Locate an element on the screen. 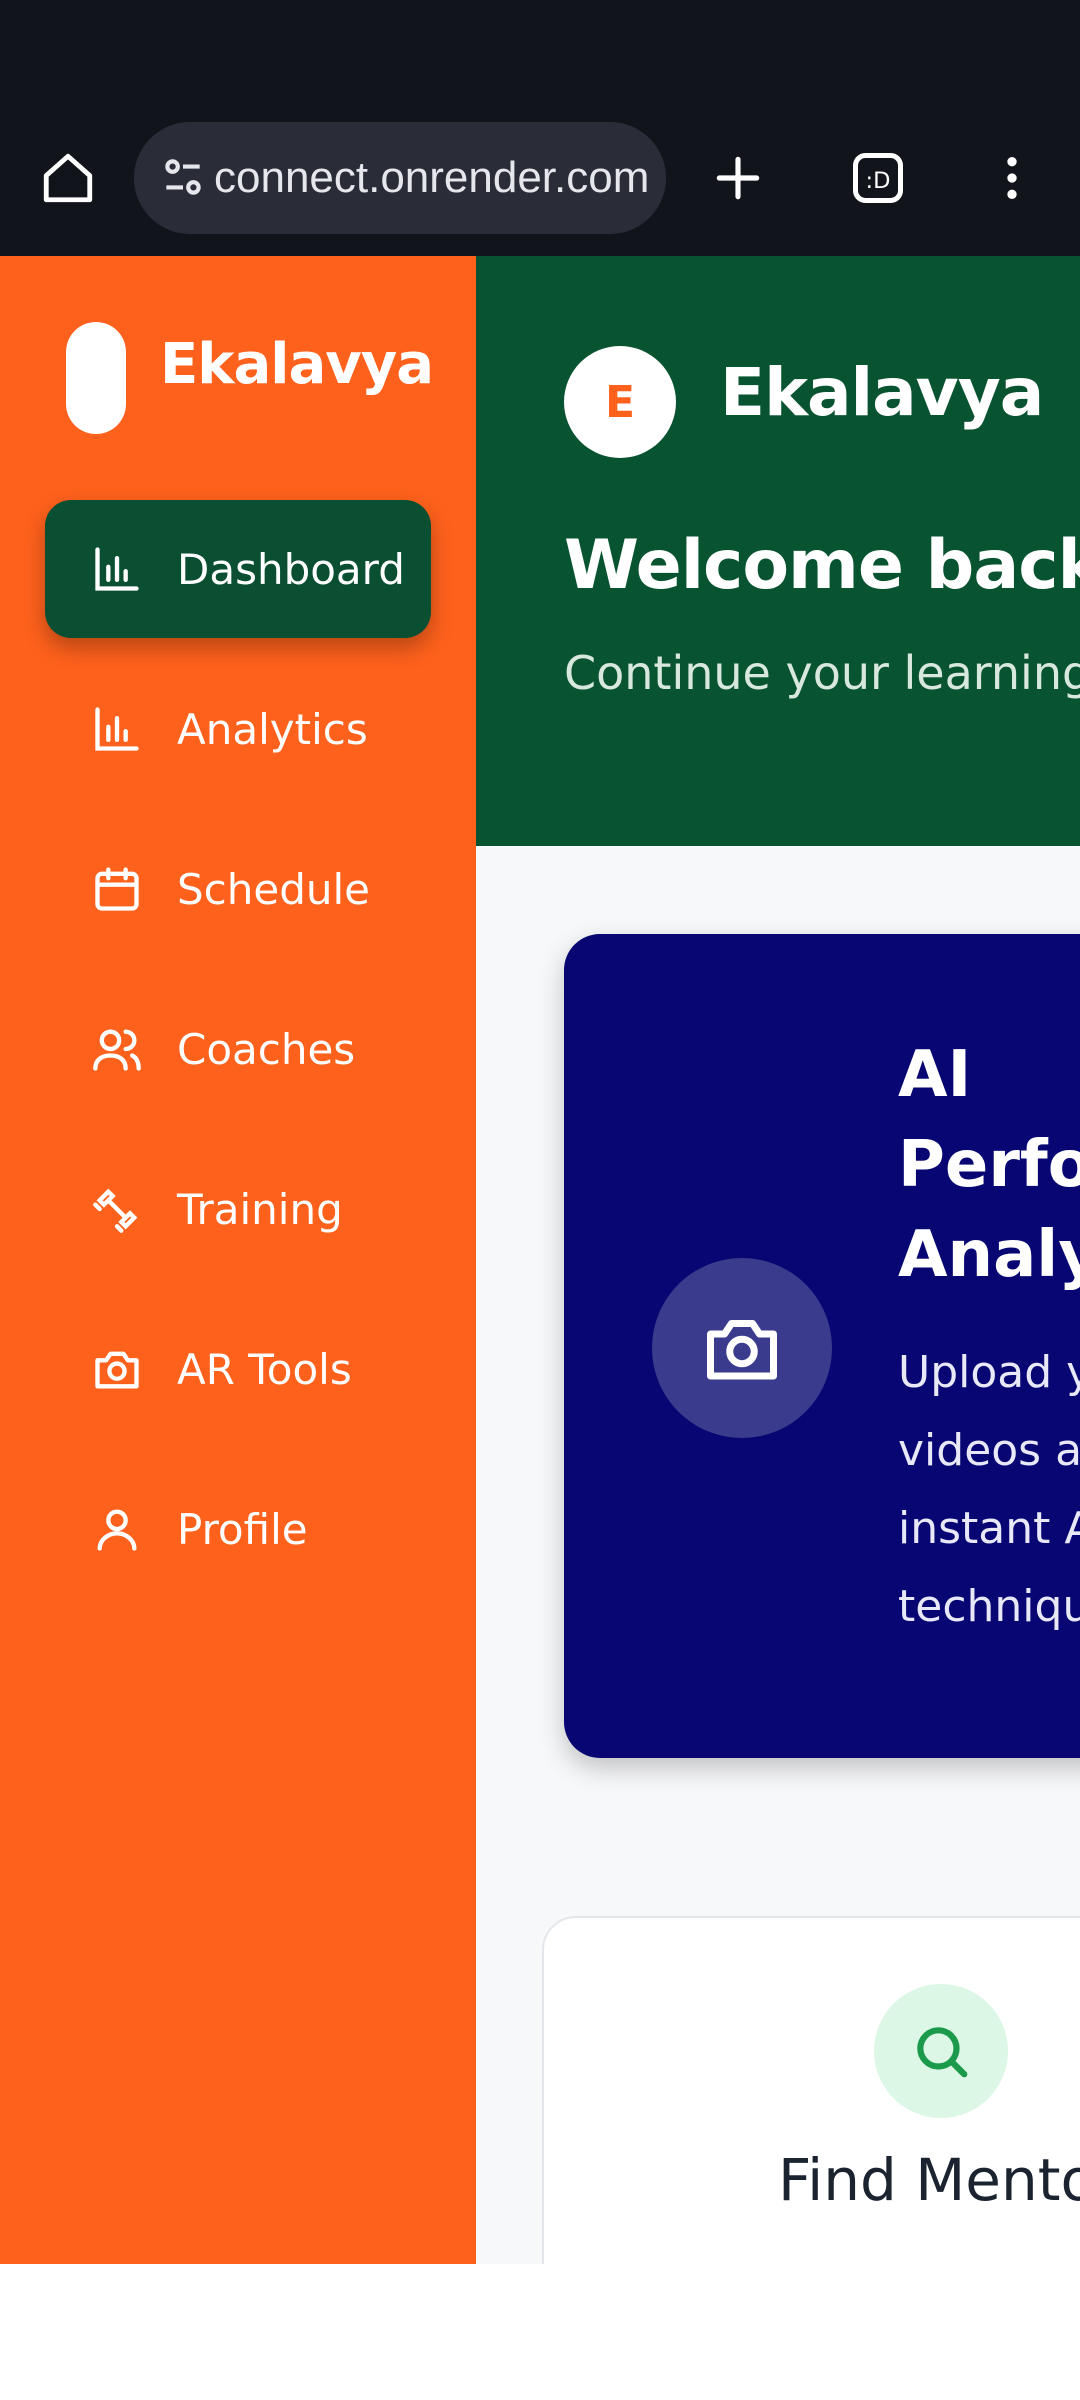 This screenshot has width=1080, height=2400. find-mentor-title: Find Mento is located at coordinates (929, 2180).